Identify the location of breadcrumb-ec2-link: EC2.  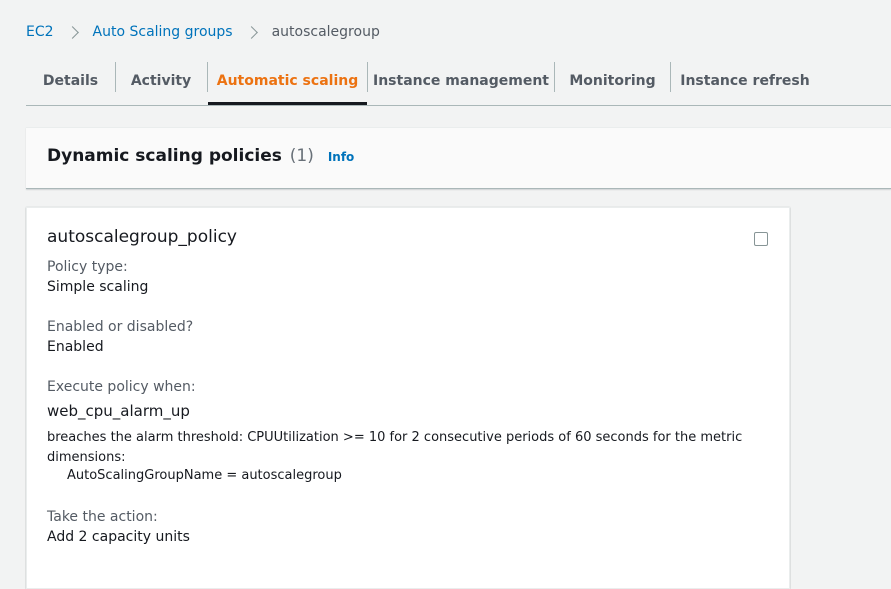
(40, 32).